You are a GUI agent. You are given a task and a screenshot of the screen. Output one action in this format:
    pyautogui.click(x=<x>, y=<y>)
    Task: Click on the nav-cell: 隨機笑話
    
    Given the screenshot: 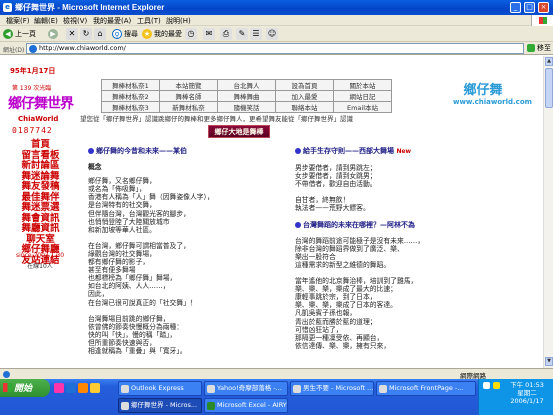 What is the action you would take?
    pyautogui.click(x=246, y=107)
    